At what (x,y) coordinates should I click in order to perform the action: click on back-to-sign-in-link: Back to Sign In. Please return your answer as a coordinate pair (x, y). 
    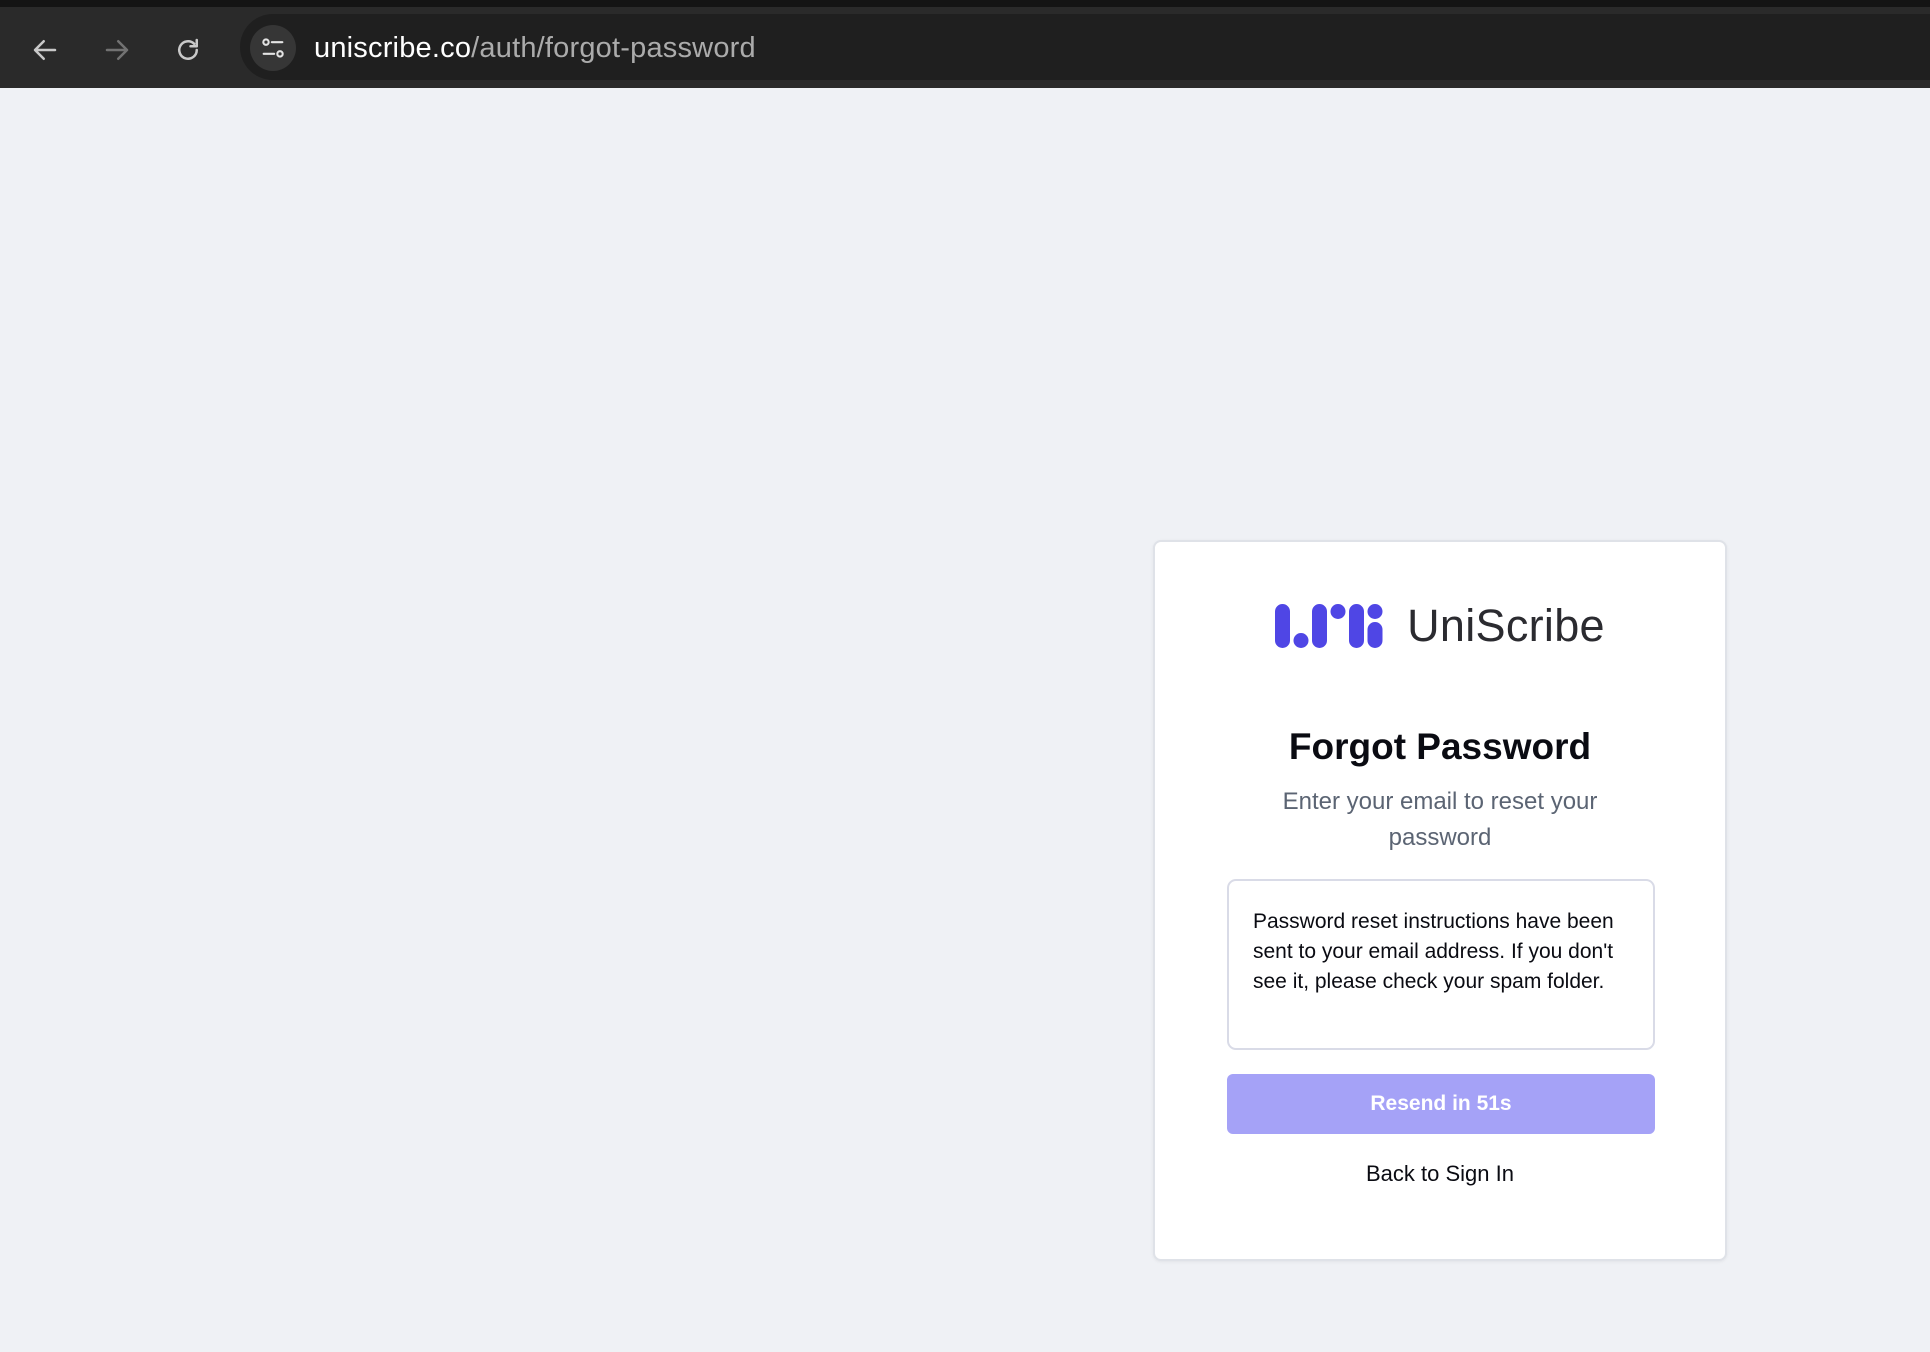
    Looking at the image, I should click on (1440, 1174).